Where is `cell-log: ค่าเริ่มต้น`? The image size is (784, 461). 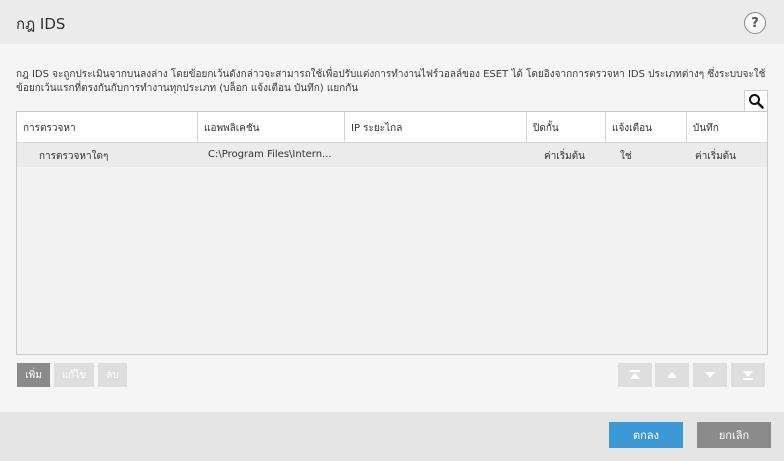
cell-log: ค่าเริ่มต้น is located at coordinates (716, 156).